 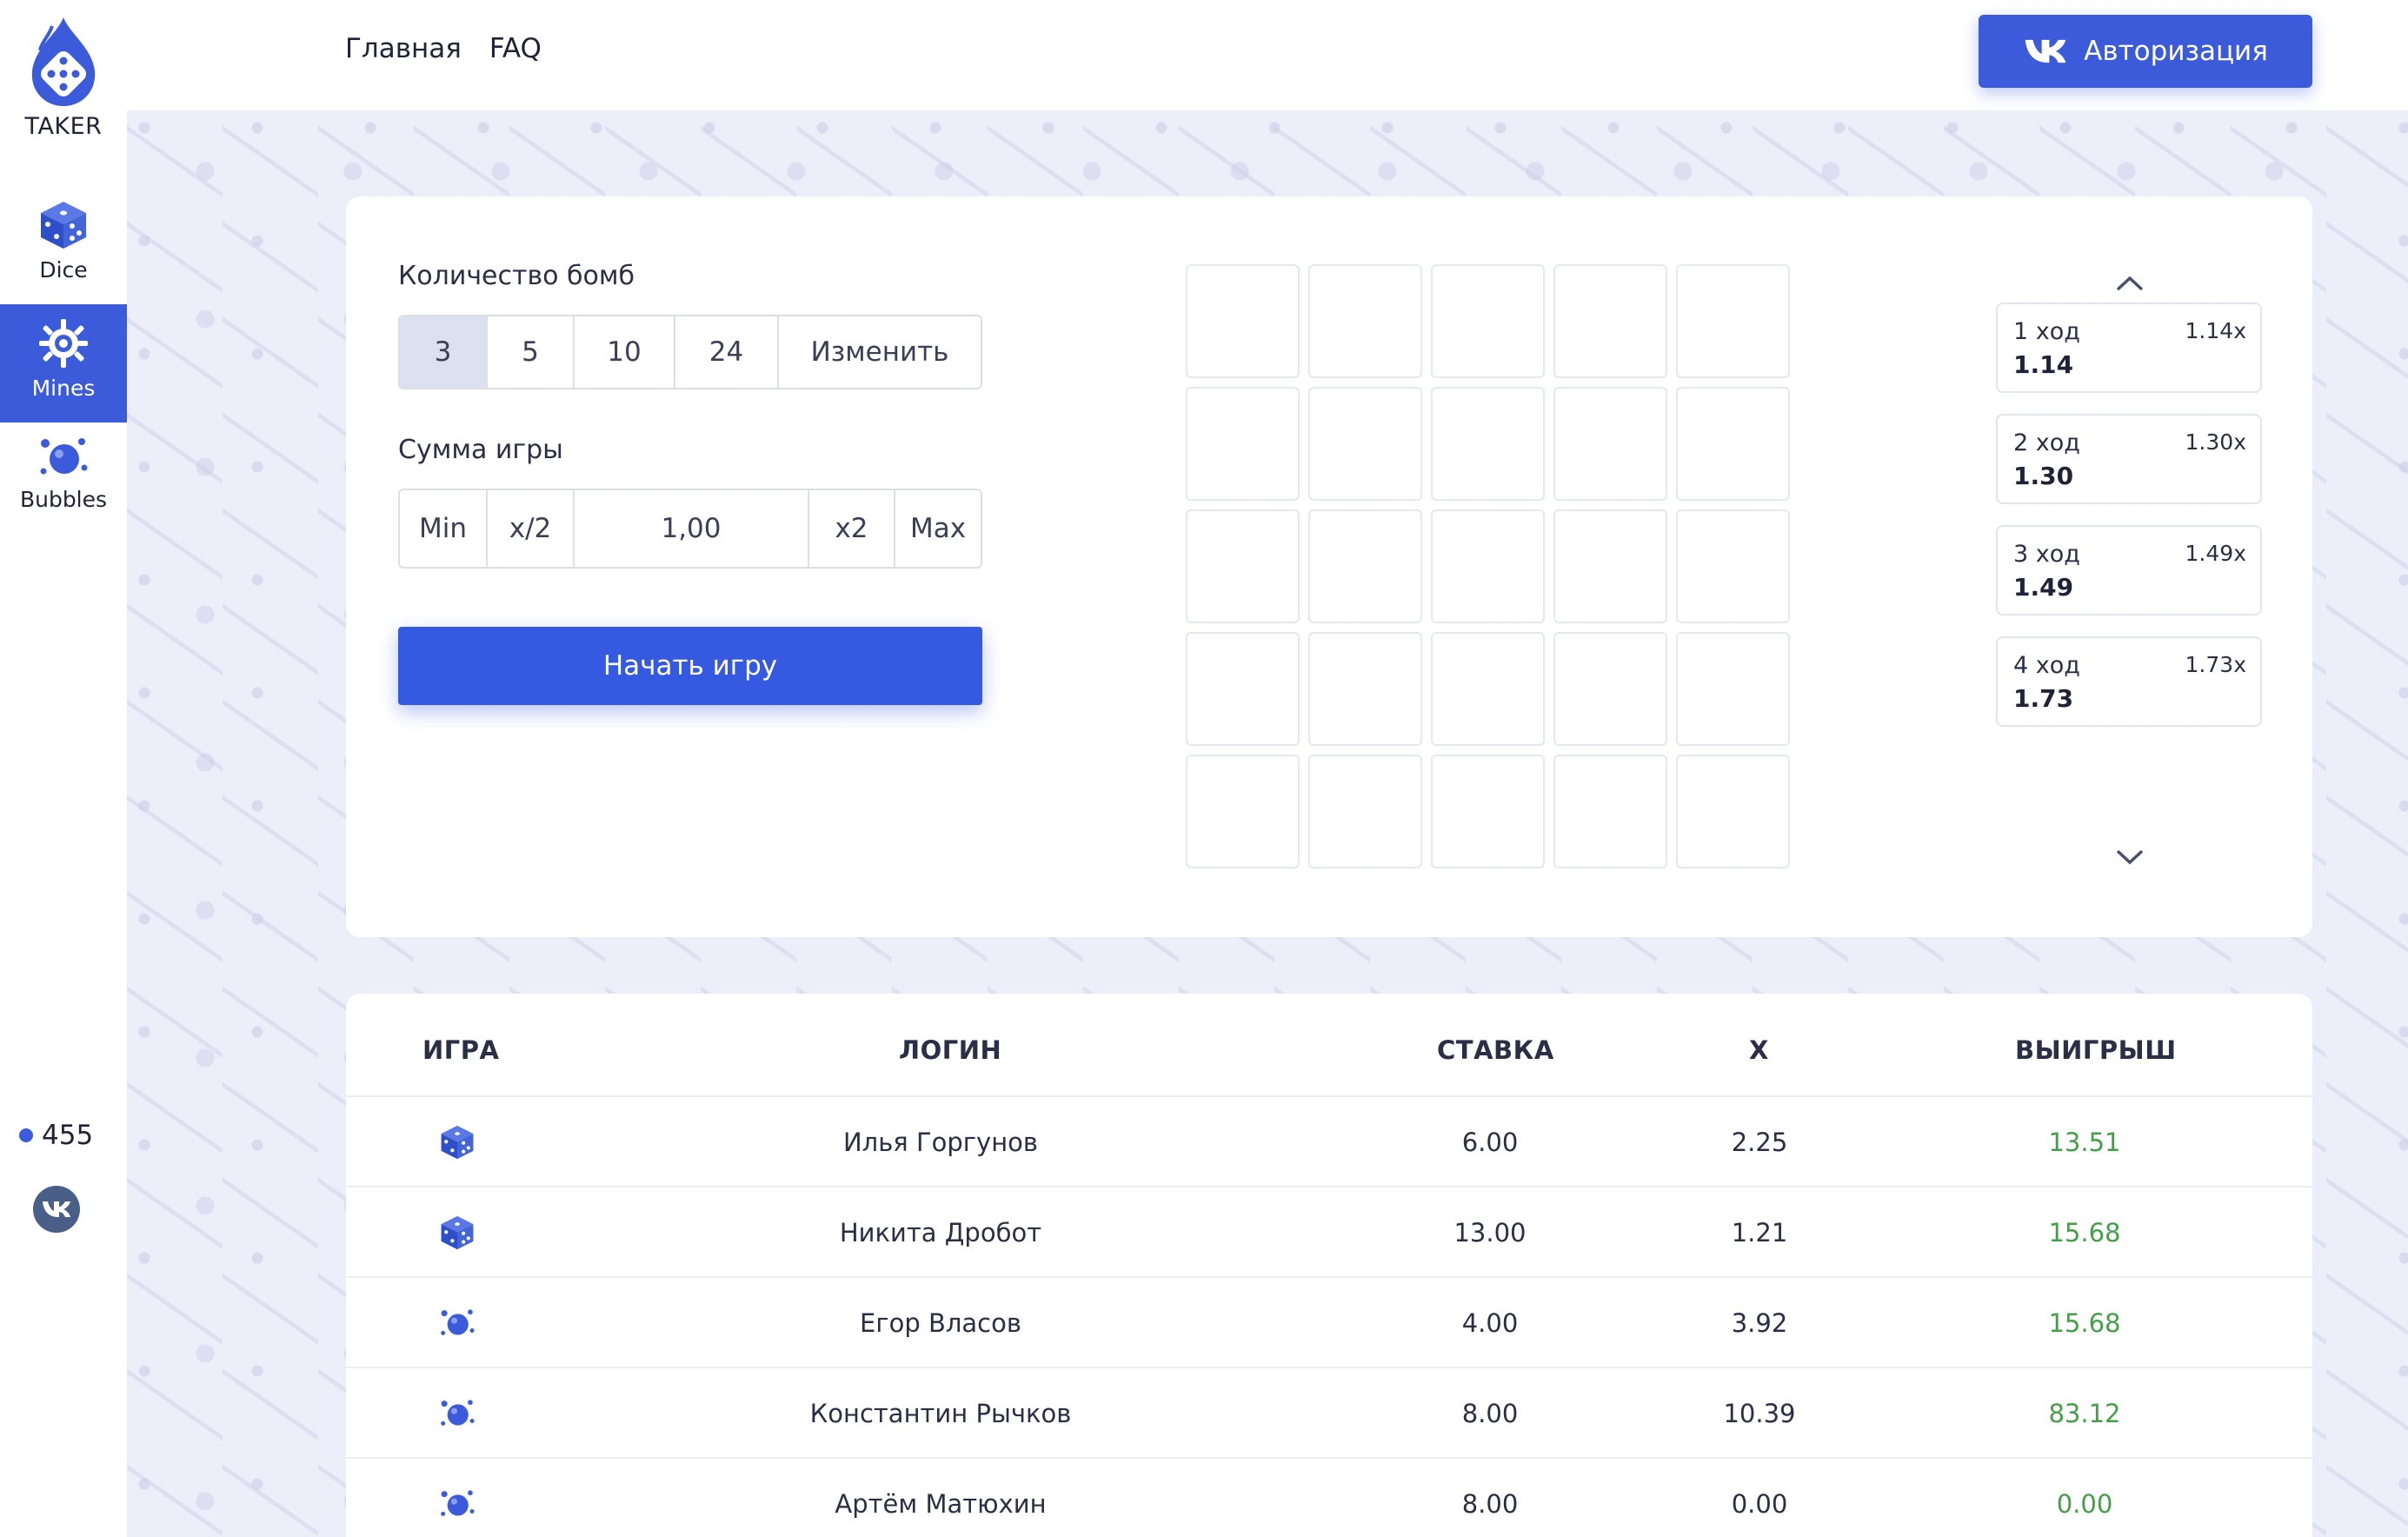 I want to click on nav-link-faq: FAQ, so click(x=515, y=48).